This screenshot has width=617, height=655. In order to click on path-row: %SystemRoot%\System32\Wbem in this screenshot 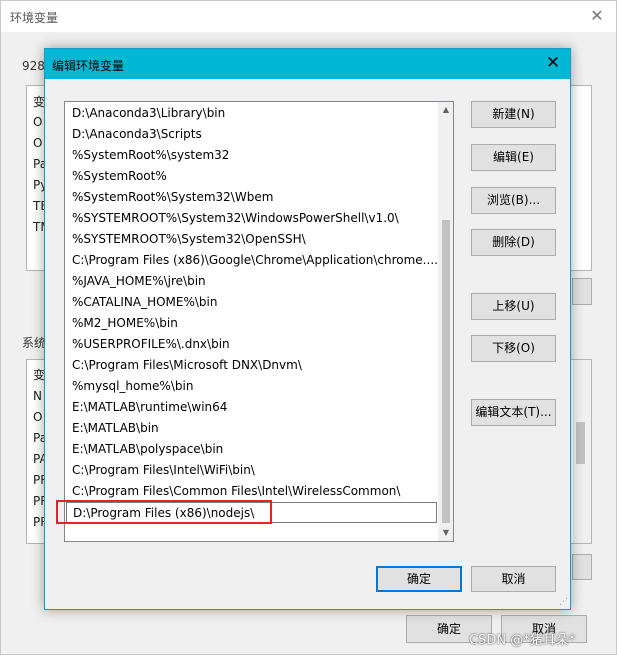, I will do `click(251, 197)`.